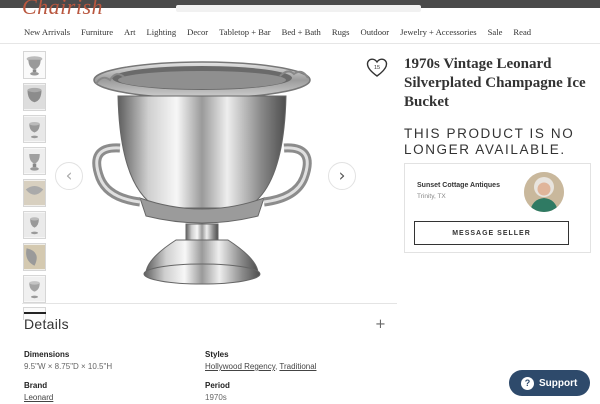 Image resolution: width=600 pixels, height=404 pixels. I want to click on unavailable-notice: THIS PRODUCT IS NO LONGER AVAILABLE., so click(489, 141).